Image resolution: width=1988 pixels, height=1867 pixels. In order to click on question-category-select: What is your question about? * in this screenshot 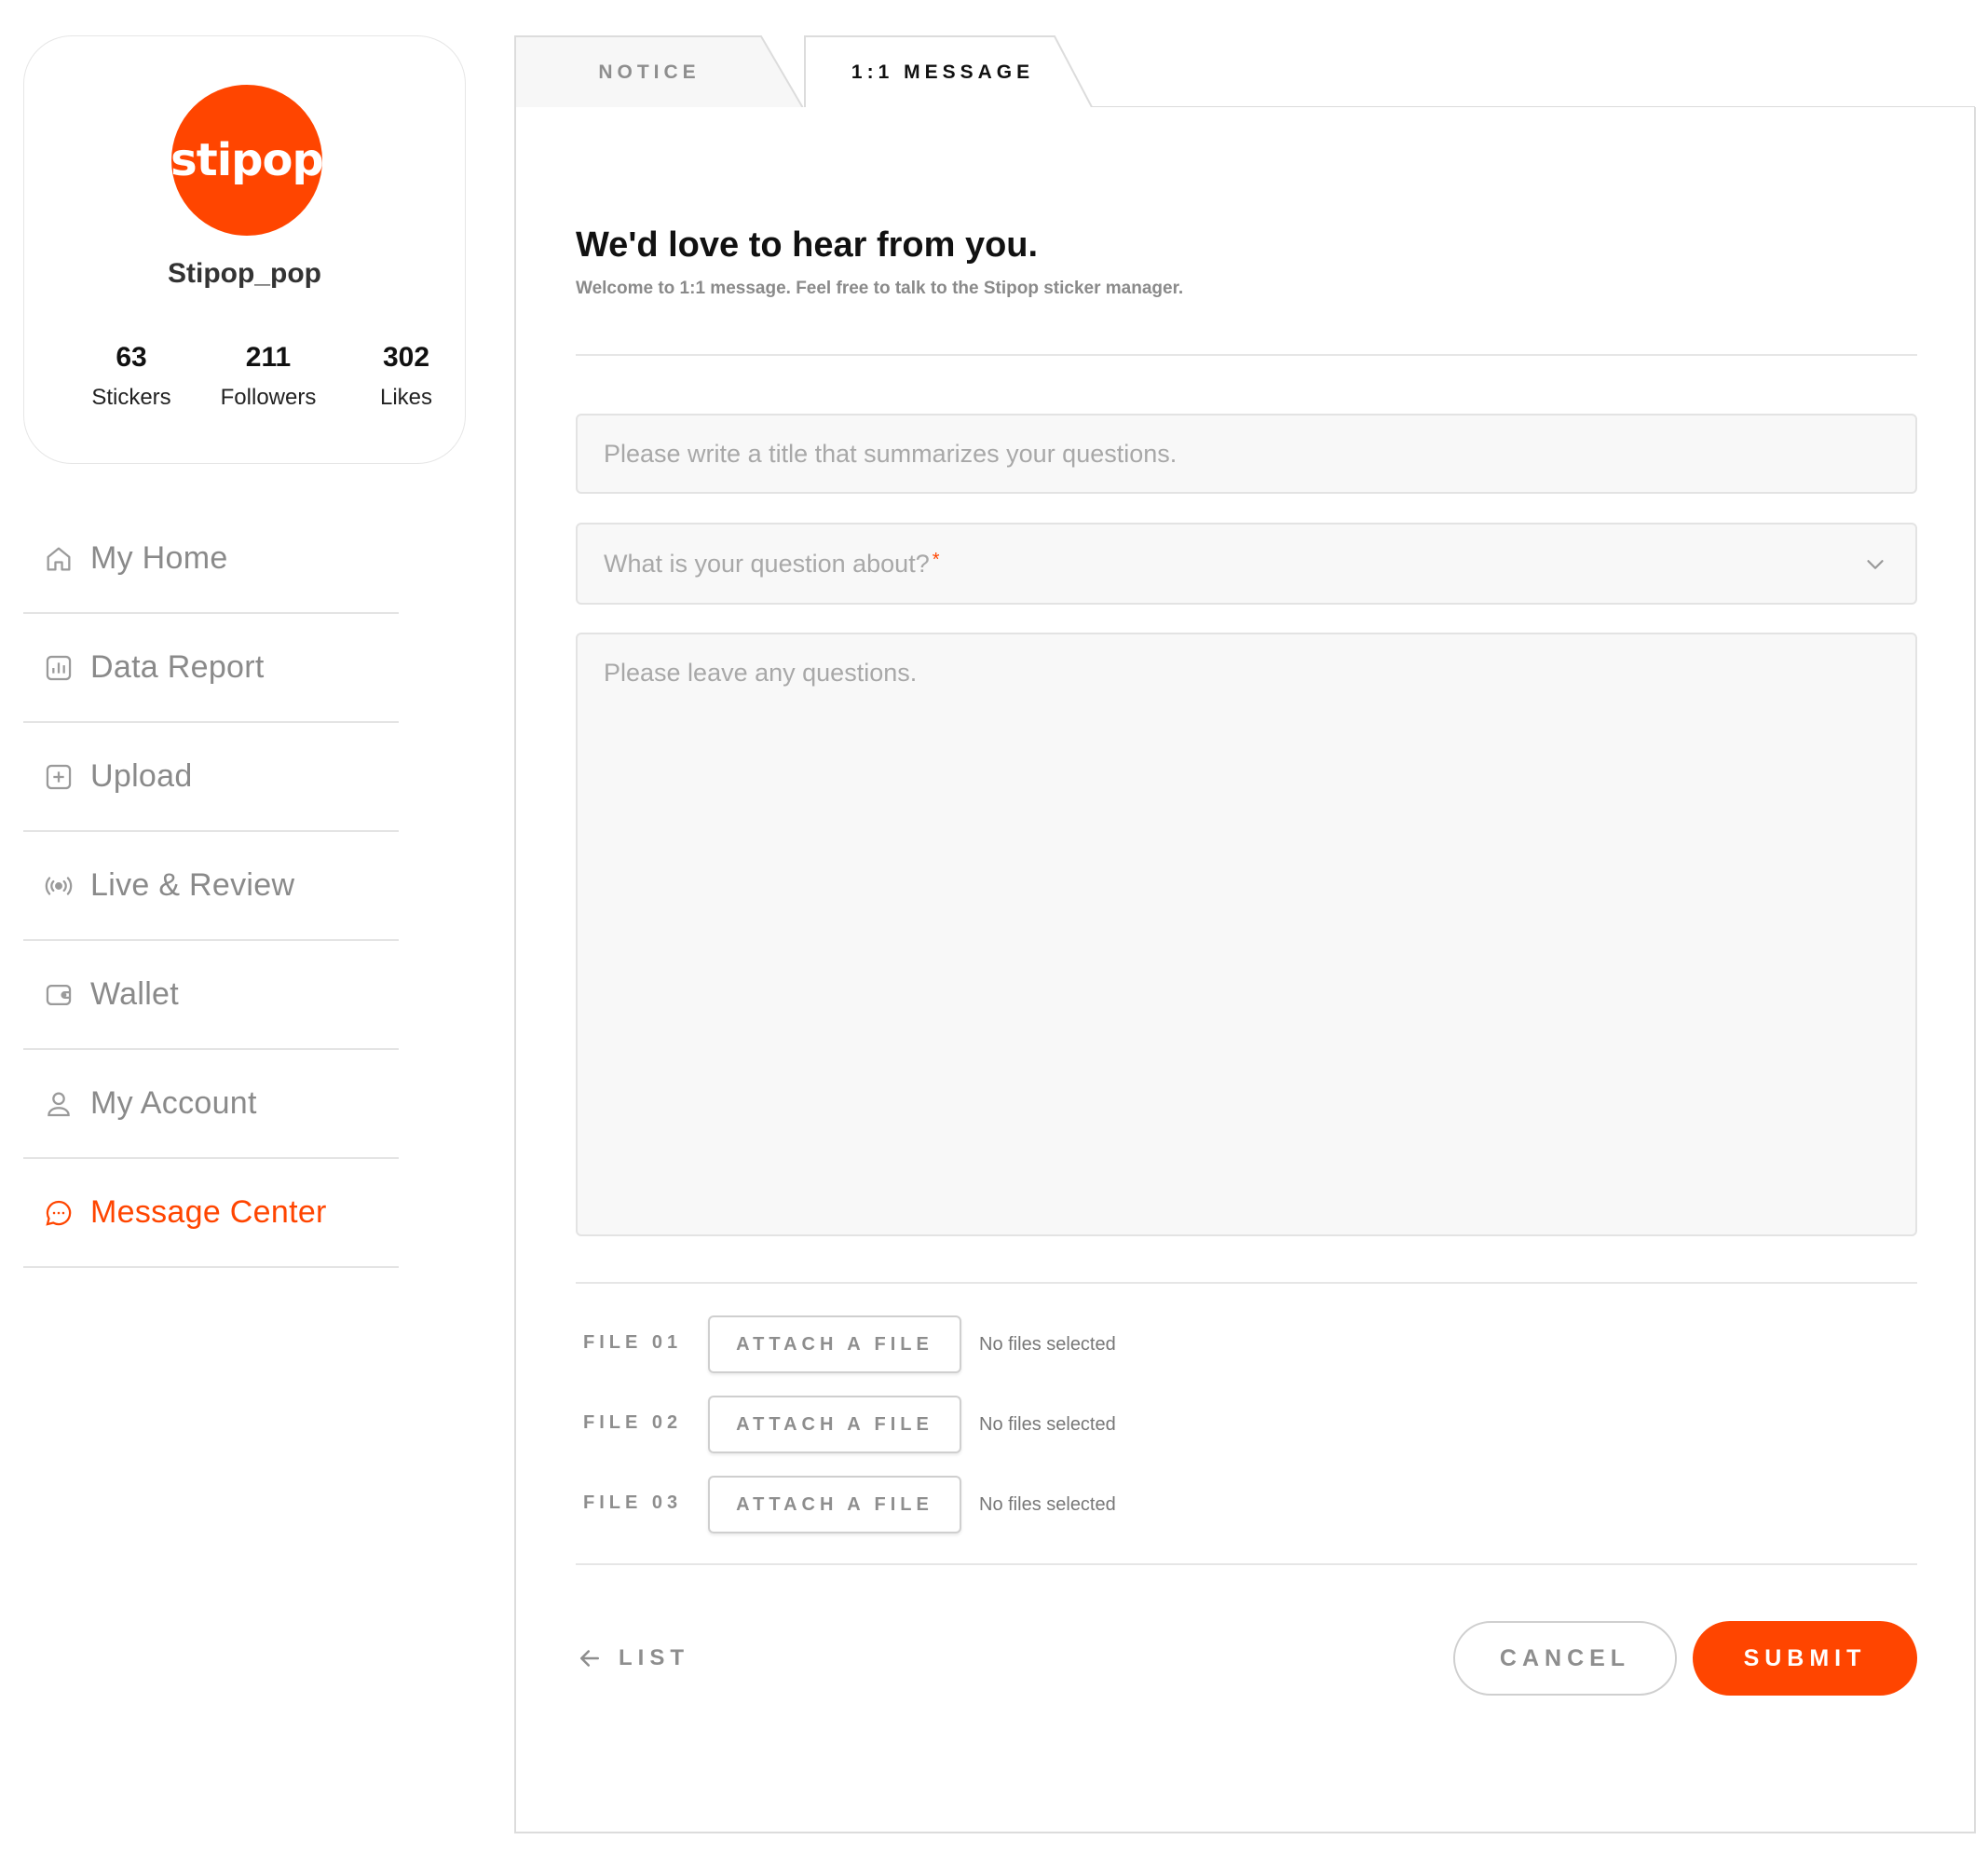, I will do `click(1246, 564)`.